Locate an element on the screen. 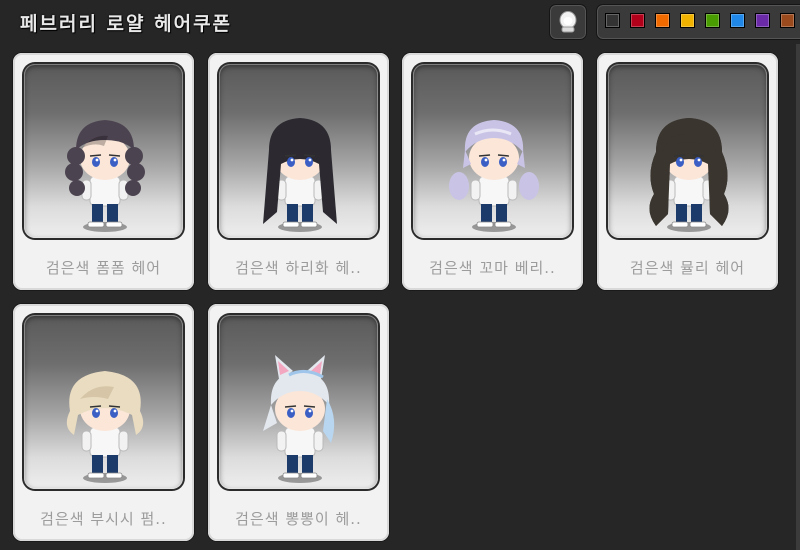 The height and width of the screenshot is (550, 800). hair-name-label: 검은색 꼬마 베리.. is located at coordinates (492, 268).